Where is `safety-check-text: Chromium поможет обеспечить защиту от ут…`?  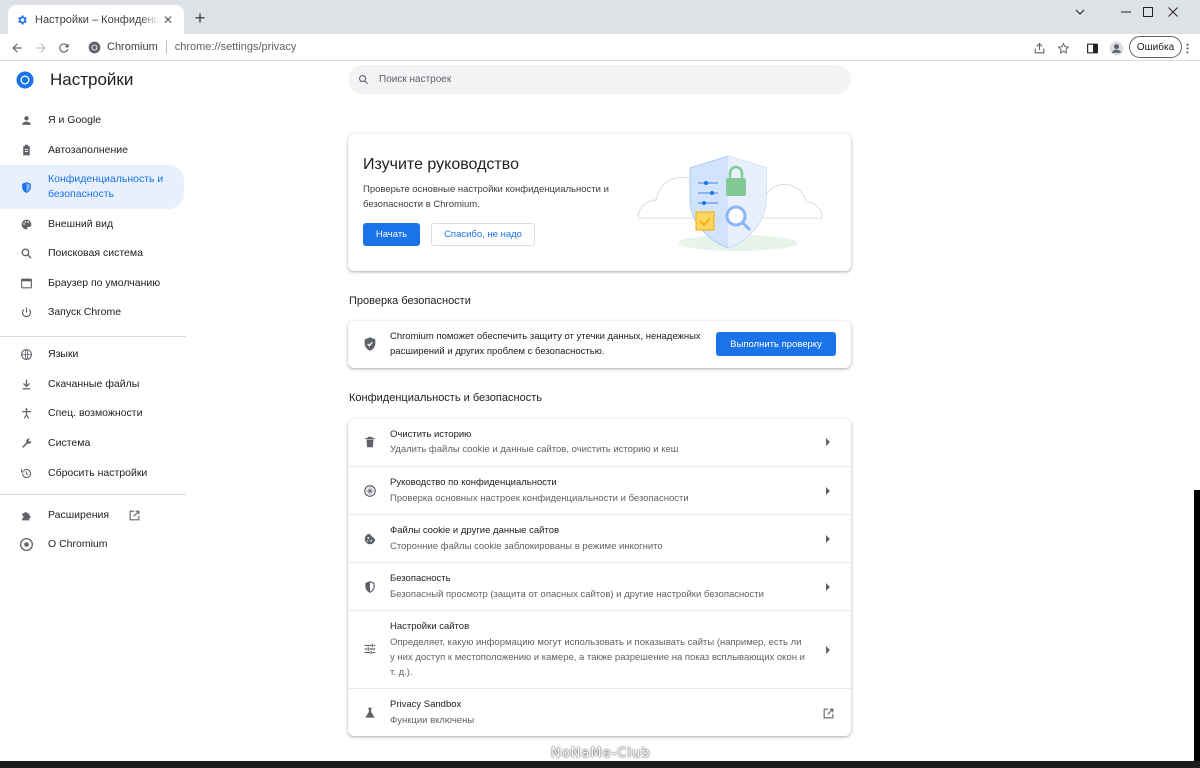
safety-check-text: Chromium поможет обеспечить защиту от ут… is located at coordinates (545, 344).